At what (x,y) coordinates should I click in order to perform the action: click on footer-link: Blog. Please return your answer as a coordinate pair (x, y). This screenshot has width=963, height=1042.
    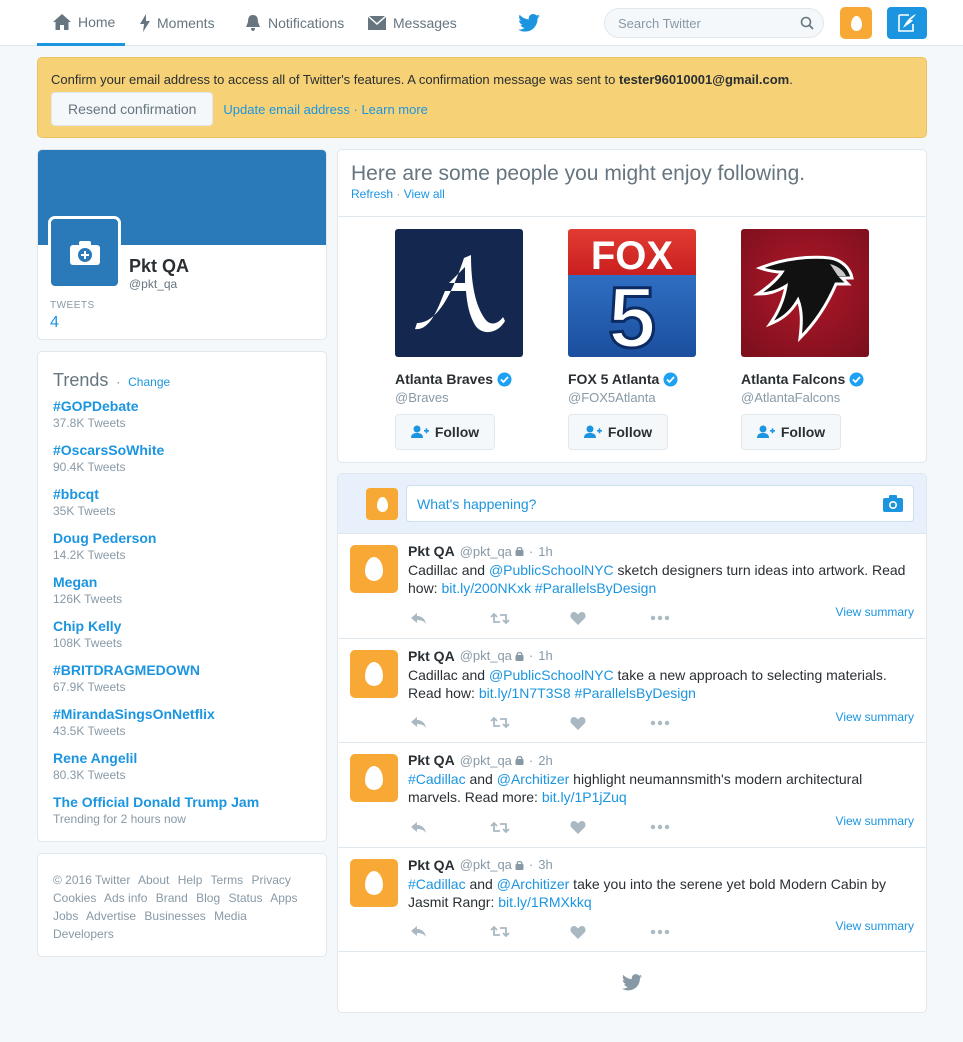
    Looking at the image, I should click on (208, 898).